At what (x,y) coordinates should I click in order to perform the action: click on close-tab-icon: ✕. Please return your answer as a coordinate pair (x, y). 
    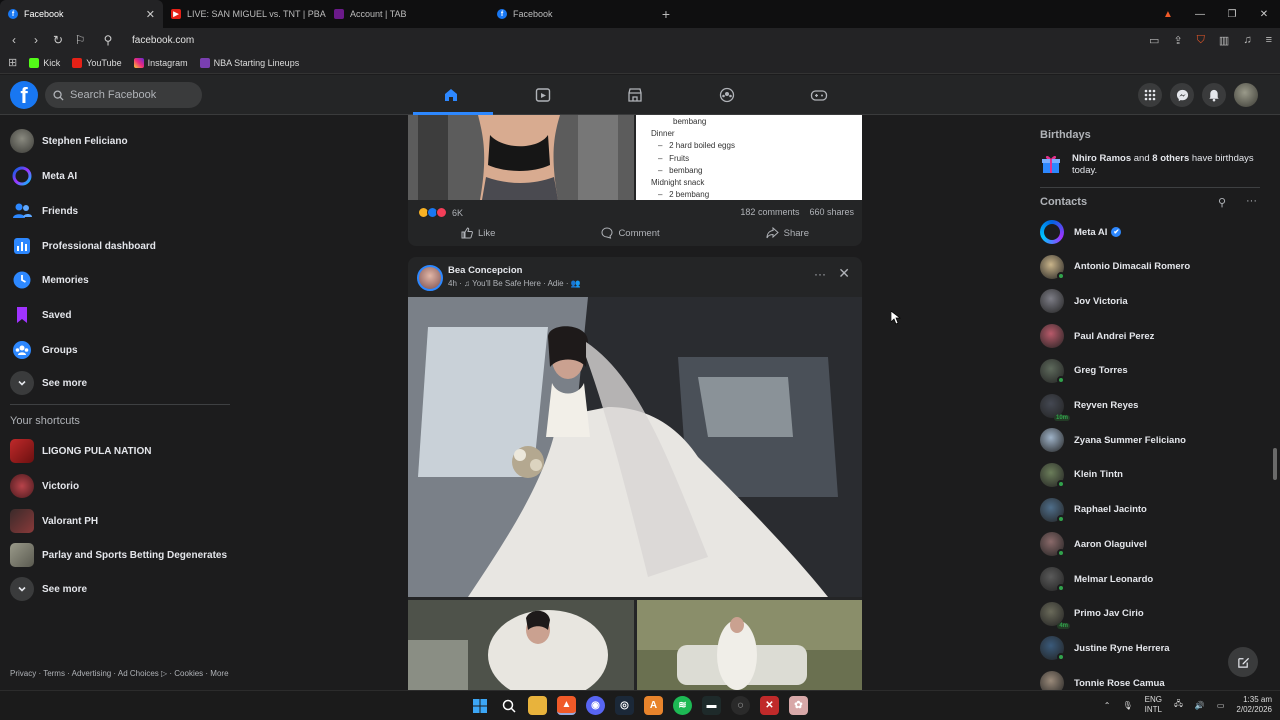
    Looking at the image, I should click on (150, 14).